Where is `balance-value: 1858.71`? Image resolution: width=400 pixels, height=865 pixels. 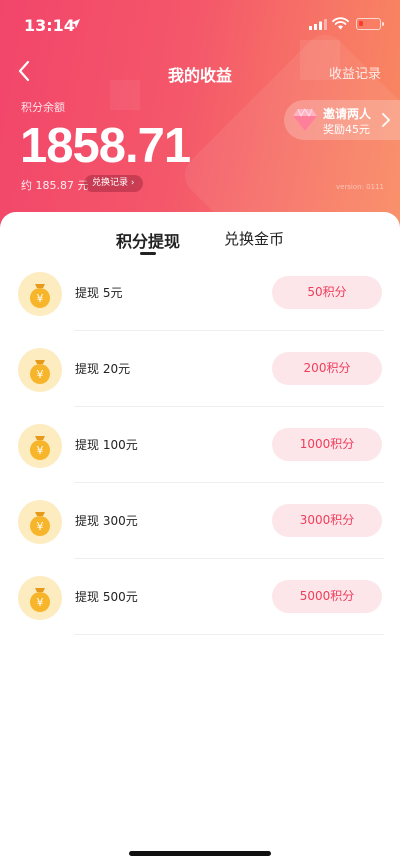 balance-value: 1858.71 is located at coordinates (105, 146).